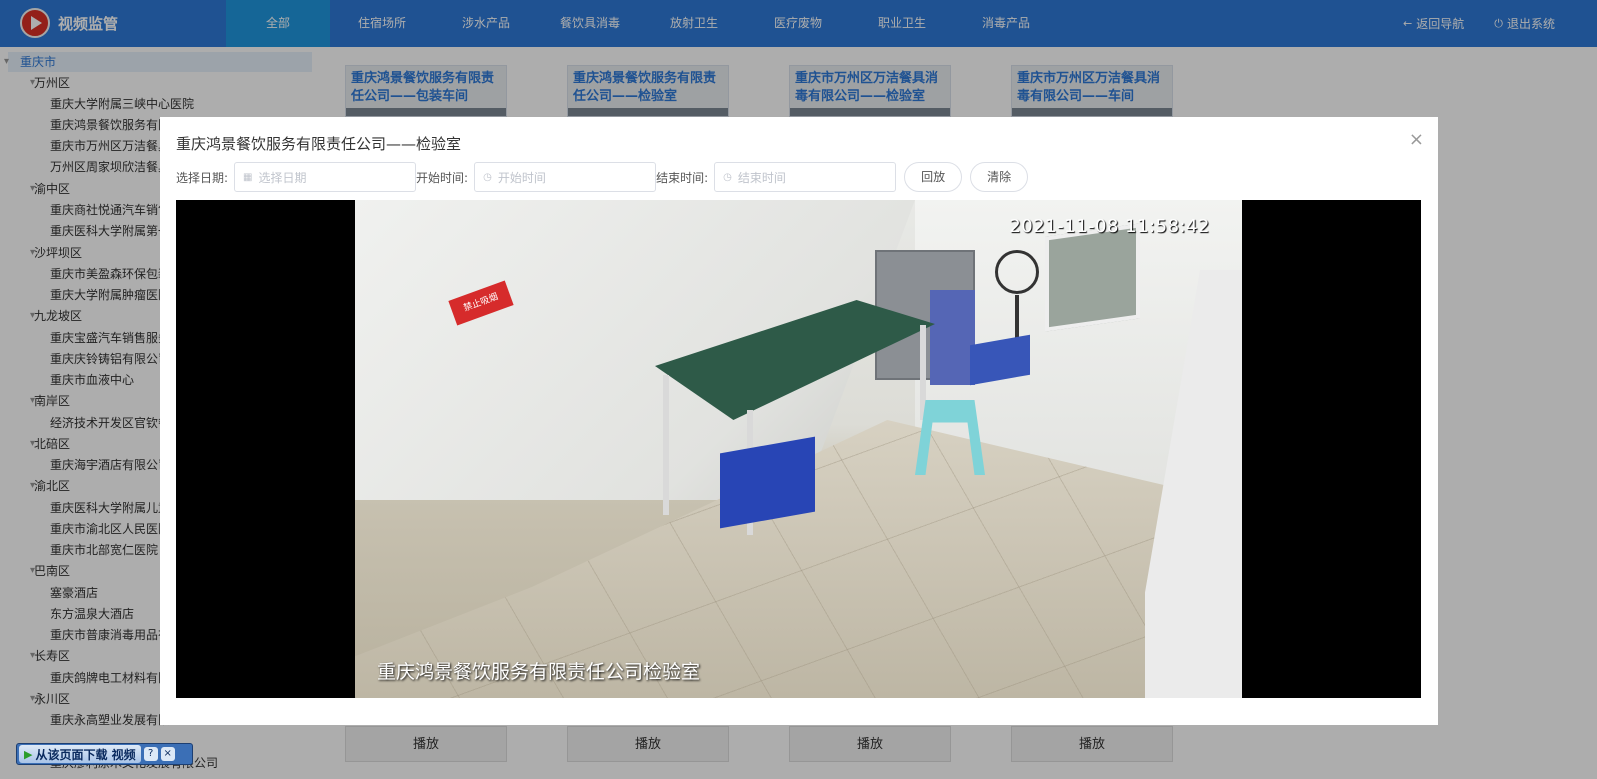 This screenshot has height=779, width=1597. I want to click on clear-button: 清除, so click(999, 177).